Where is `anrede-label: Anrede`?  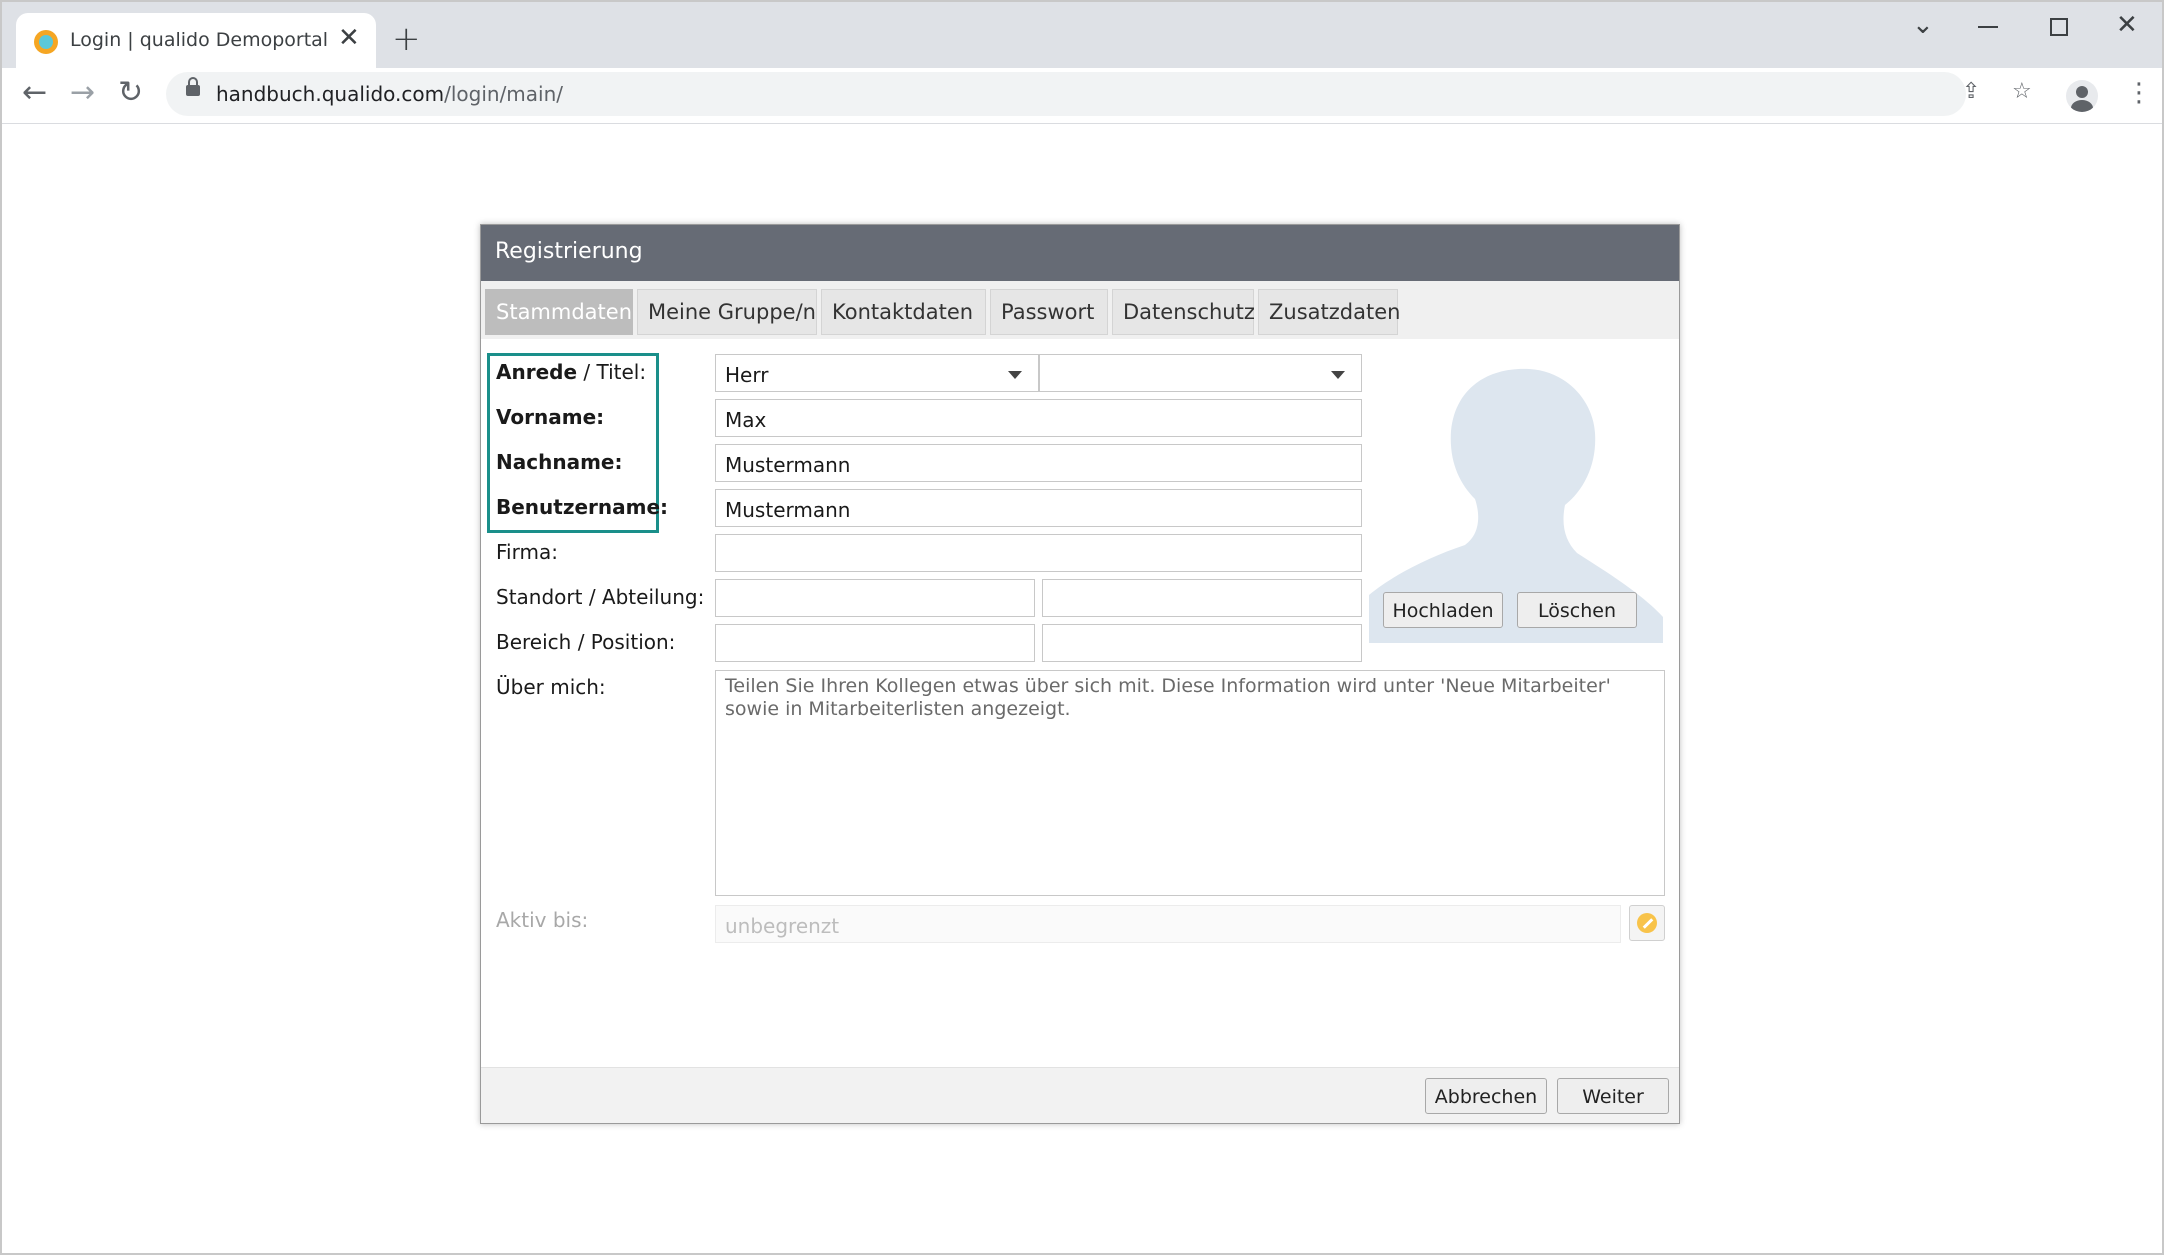
anrede-label: Anrede is located at coordinates (537, 372).